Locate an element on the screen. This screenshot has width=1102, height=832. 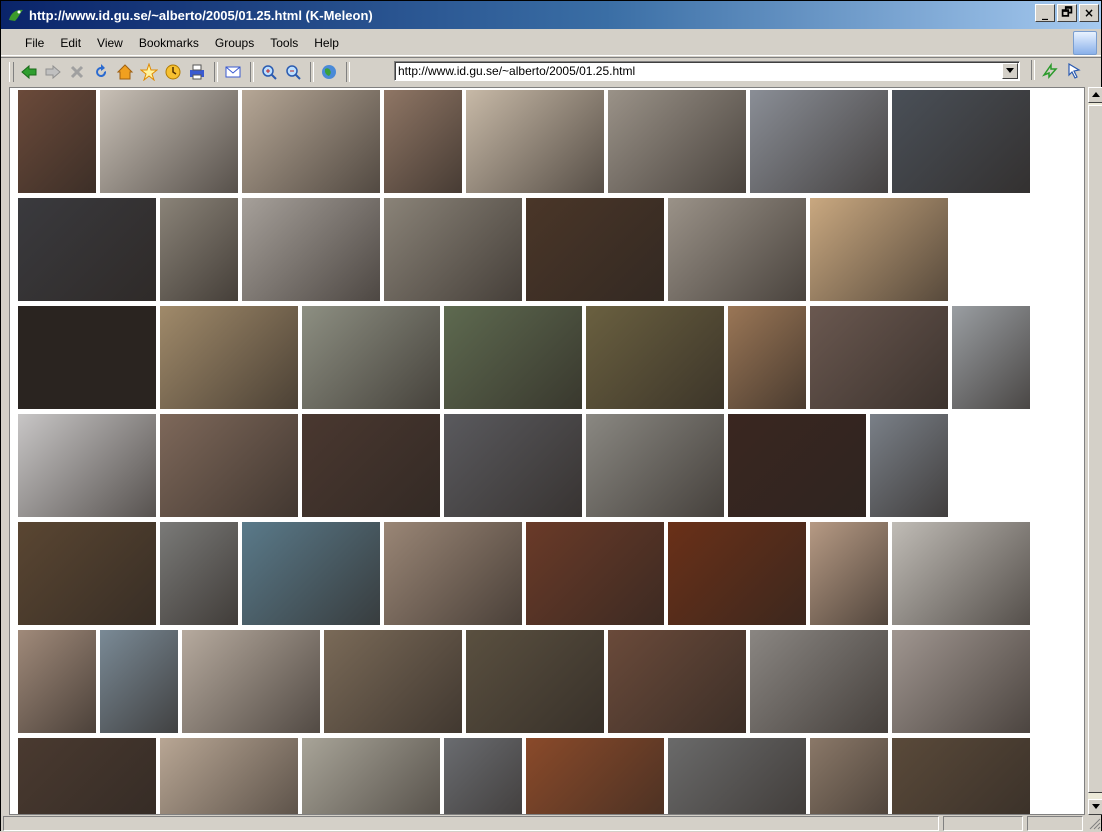
print-button is located at coordinates (197, 72).